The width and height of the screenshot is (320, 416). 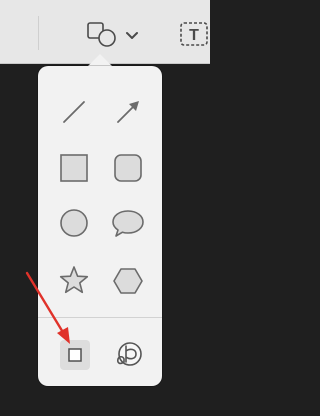 I want to click on speech-bubble-shape-button, so click(x=128, y=223).